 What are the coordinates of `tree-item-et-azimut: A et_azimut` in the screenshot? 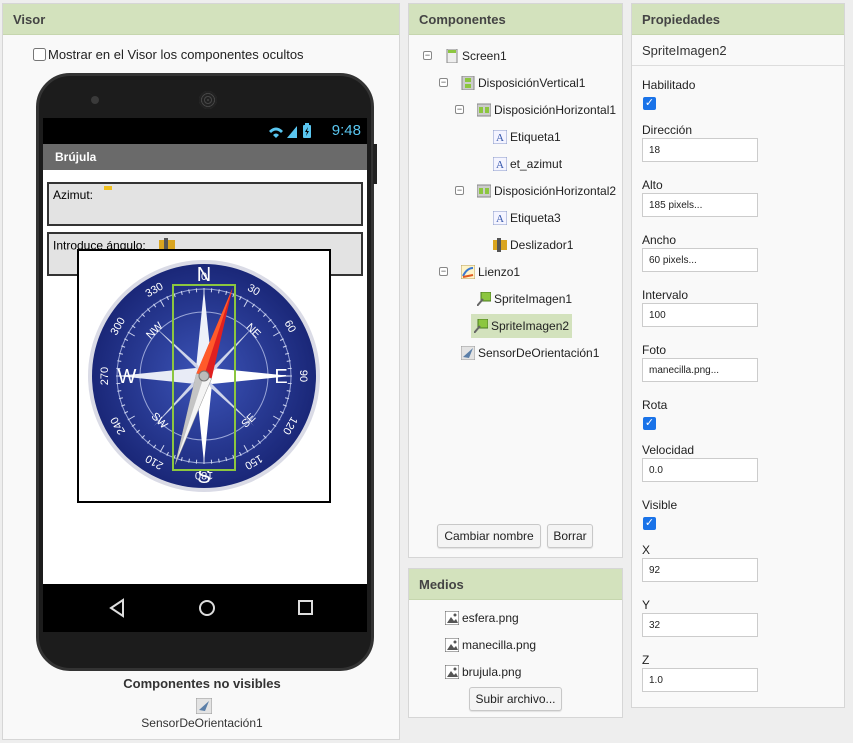 It's located at (527, 164).